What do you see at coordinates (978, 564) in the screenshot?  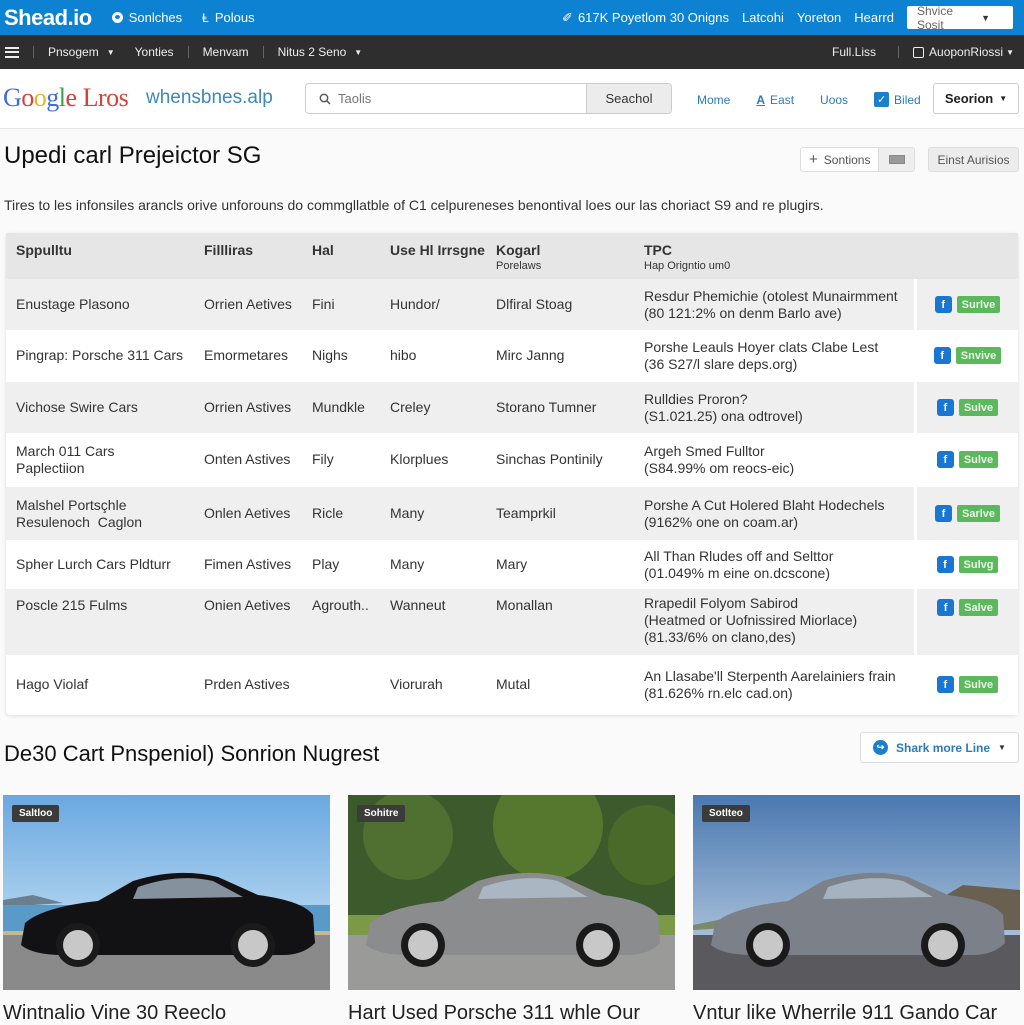 I see `save-button: Sulvg` at bounding box center [978, 564].